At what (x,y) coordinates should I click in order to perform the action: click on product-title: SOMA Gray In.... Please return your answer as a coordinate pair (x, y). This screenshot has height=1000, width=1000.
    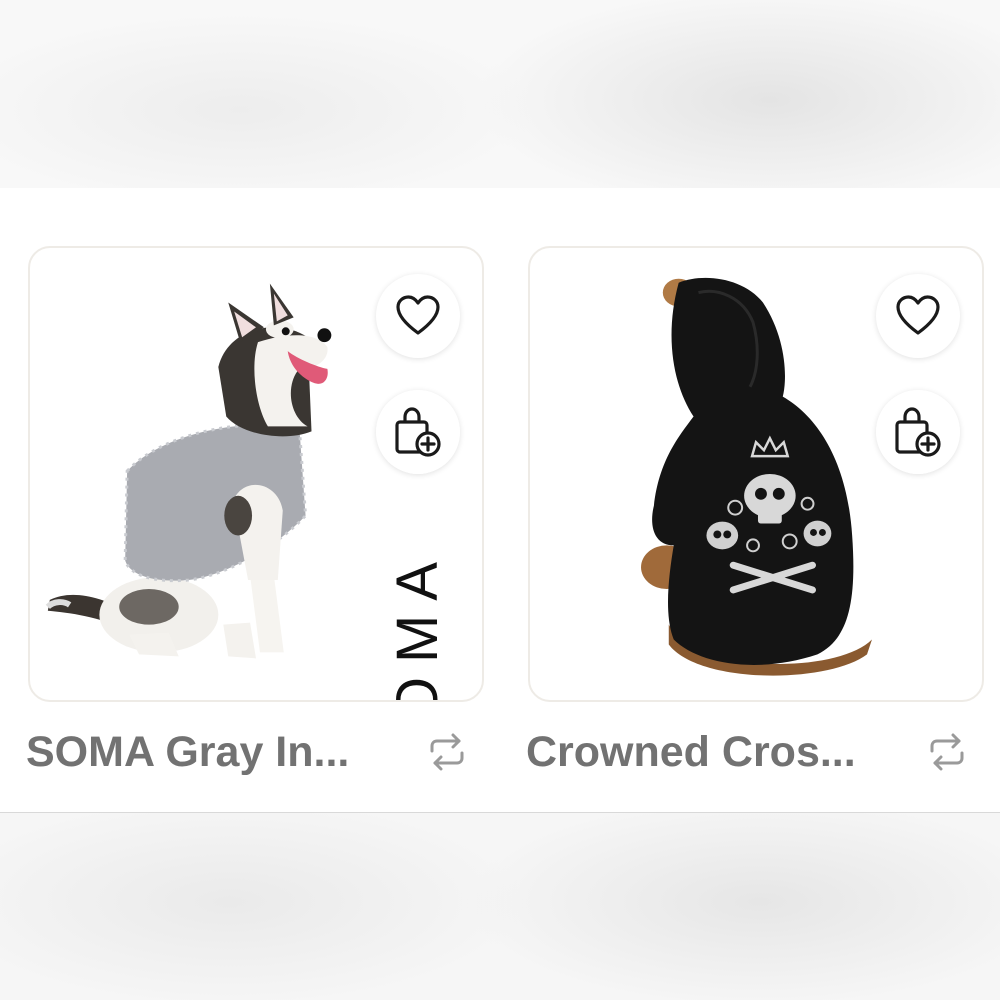
    Looking at the image, I should click on (187, 752).